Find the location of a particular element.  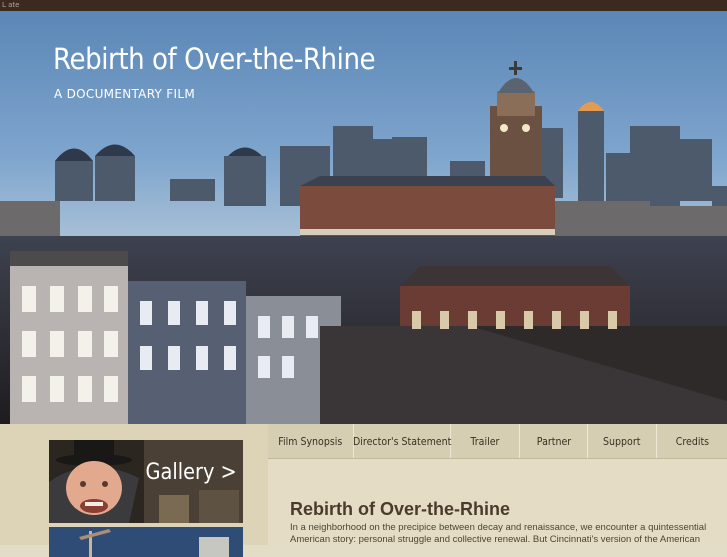

nav-label: Credits is located at coordinates (692, 441).